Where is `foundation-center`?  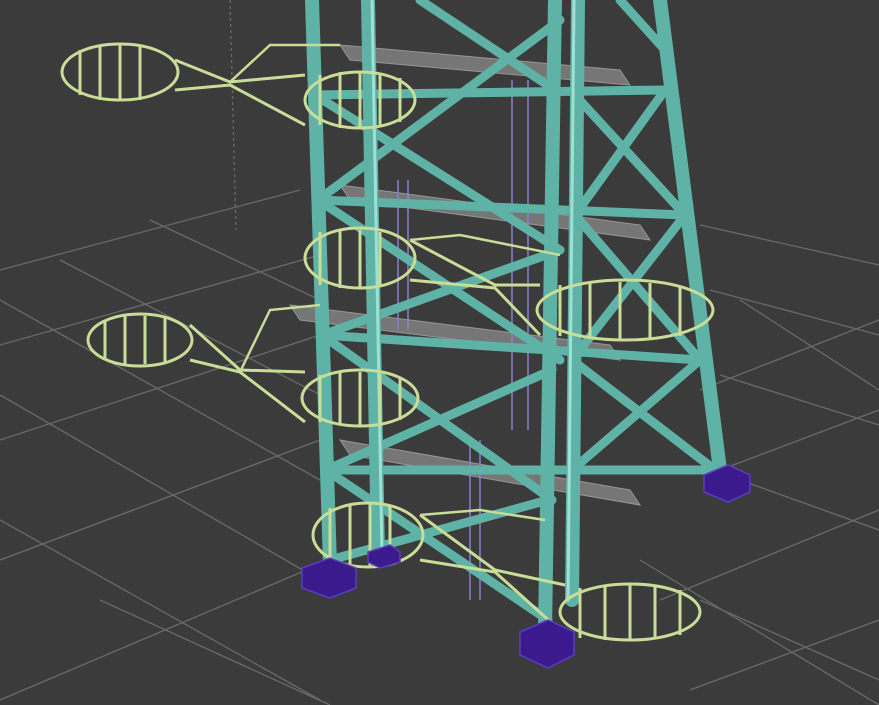
foundation-center is located at coordinates (547, 644).